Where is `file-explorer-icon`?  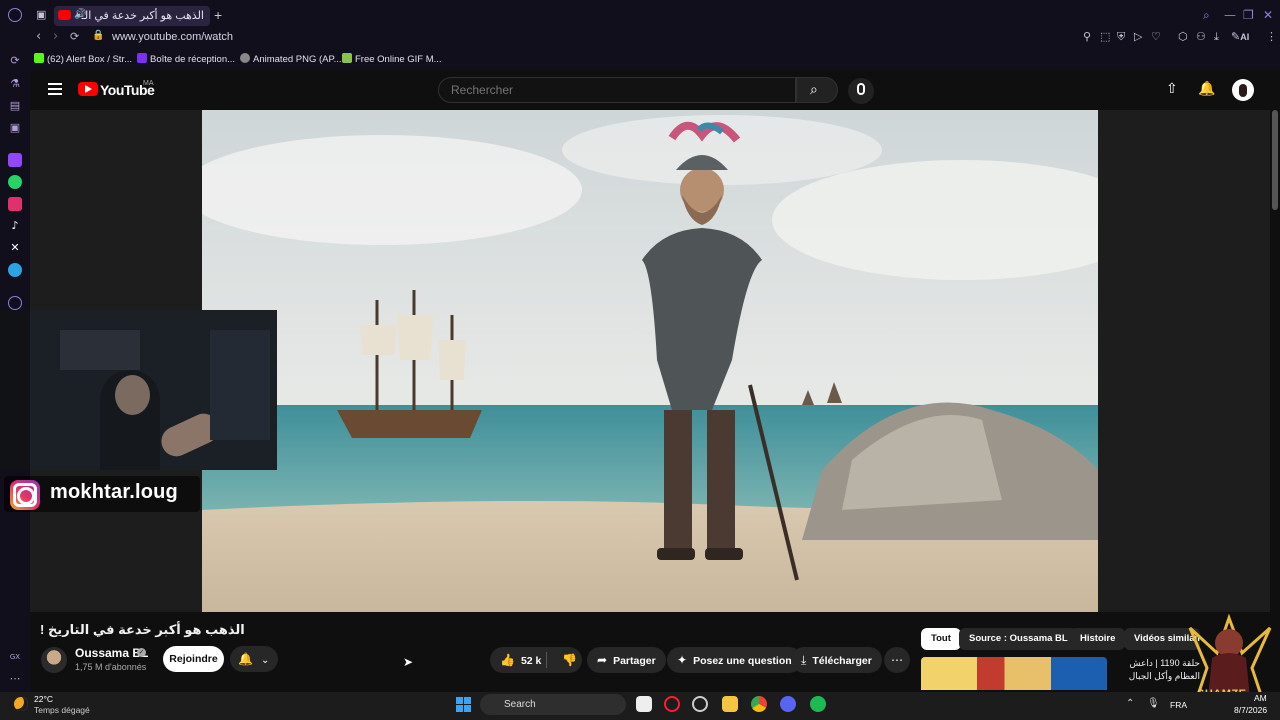
file-explorer-icon is located at coordinates (730, 704).